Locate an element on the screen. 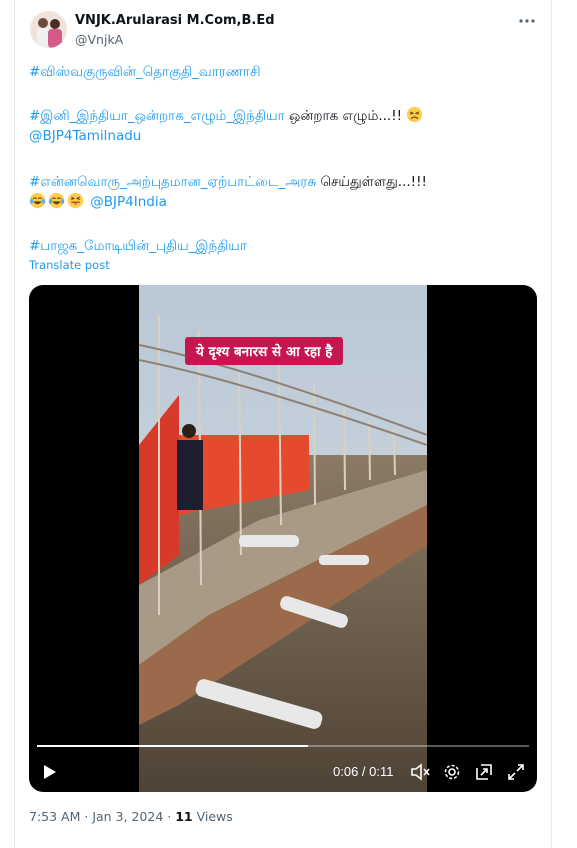  hashtag-link: #விஸ்வகுருவின்_தொகுதி_வாரணாசி is located at coordinates (145, 72).